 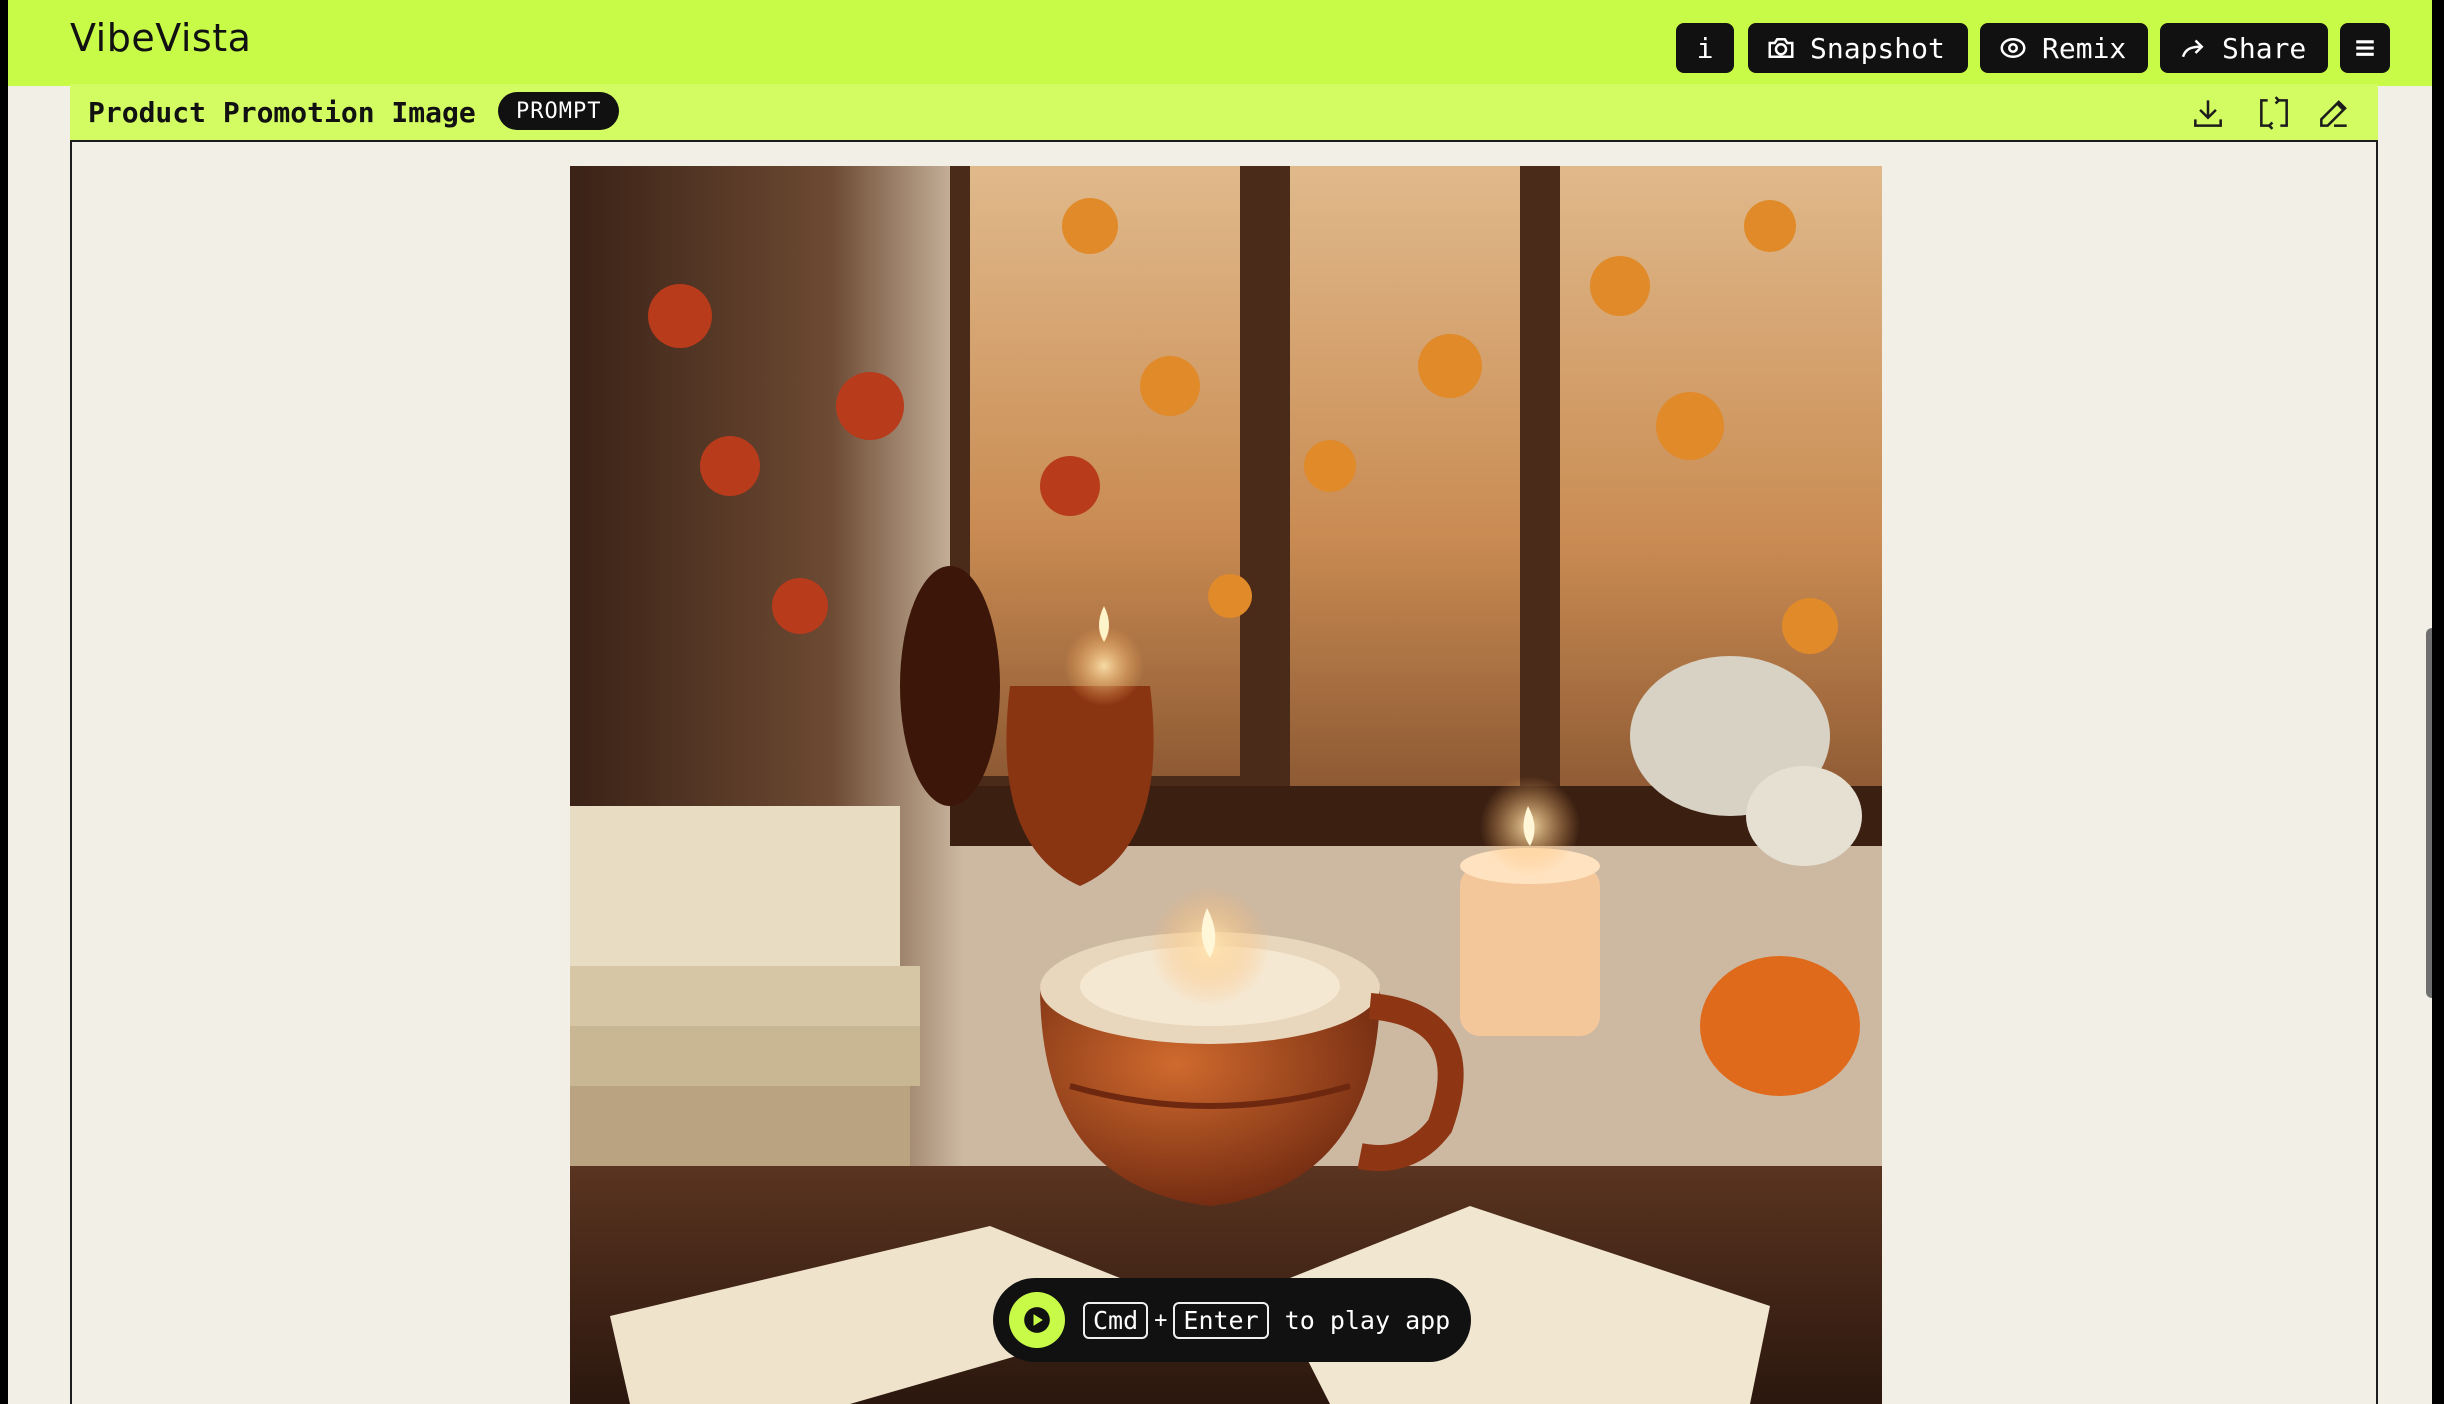 I want to click on cmd-key: Cmd, so click(x=1116, y=1320).